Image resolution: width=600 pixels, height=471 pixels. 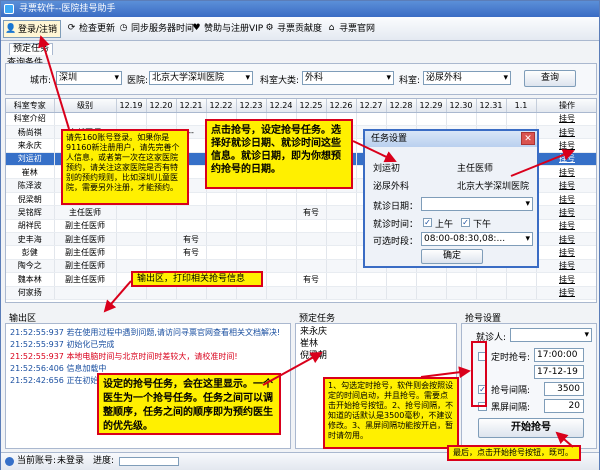 What do you see at coordinates (348, 78) in the screenshot?
I see `dept-type-select: 外科` at bounding box center [348, 78].